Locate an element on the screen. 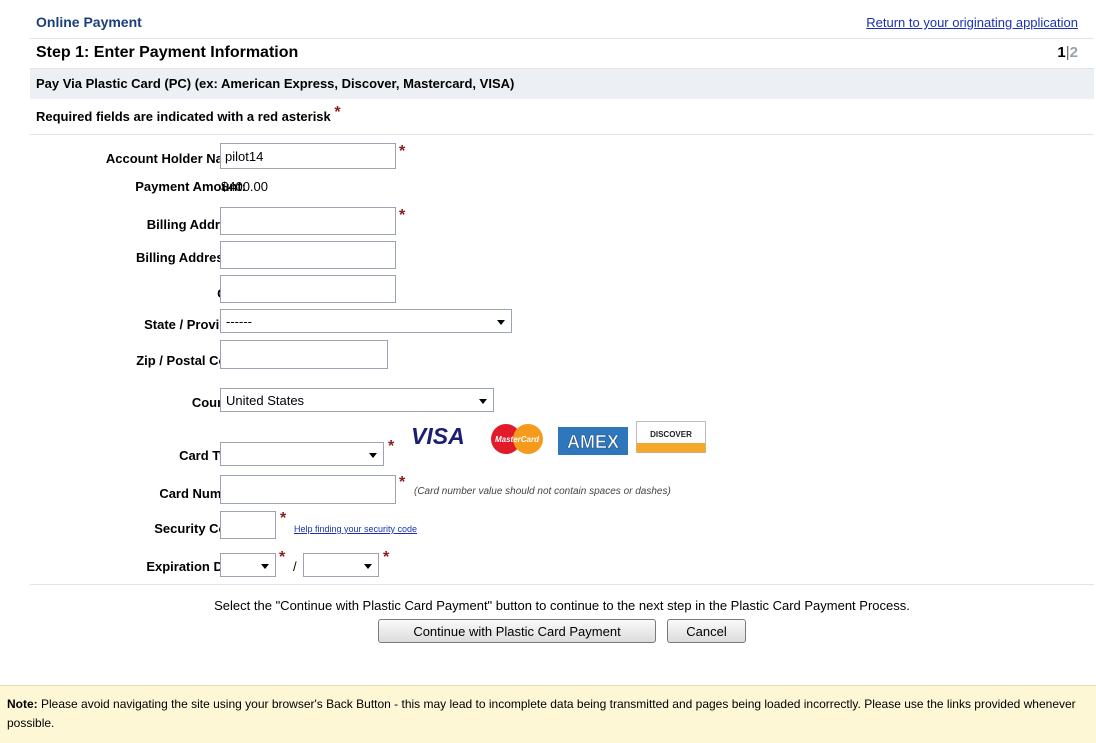 The width and height of the screenshot is (1096, 743). step-next: 2 is located at coordinates (1073, 52).